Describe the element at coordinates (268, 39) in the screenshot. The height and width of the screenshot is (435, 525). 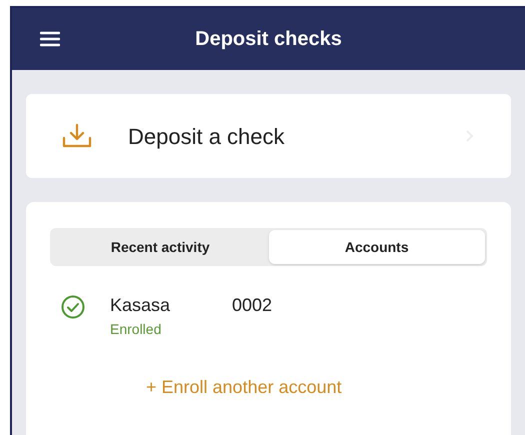
I see `header-title: Deposit checks` at that location.